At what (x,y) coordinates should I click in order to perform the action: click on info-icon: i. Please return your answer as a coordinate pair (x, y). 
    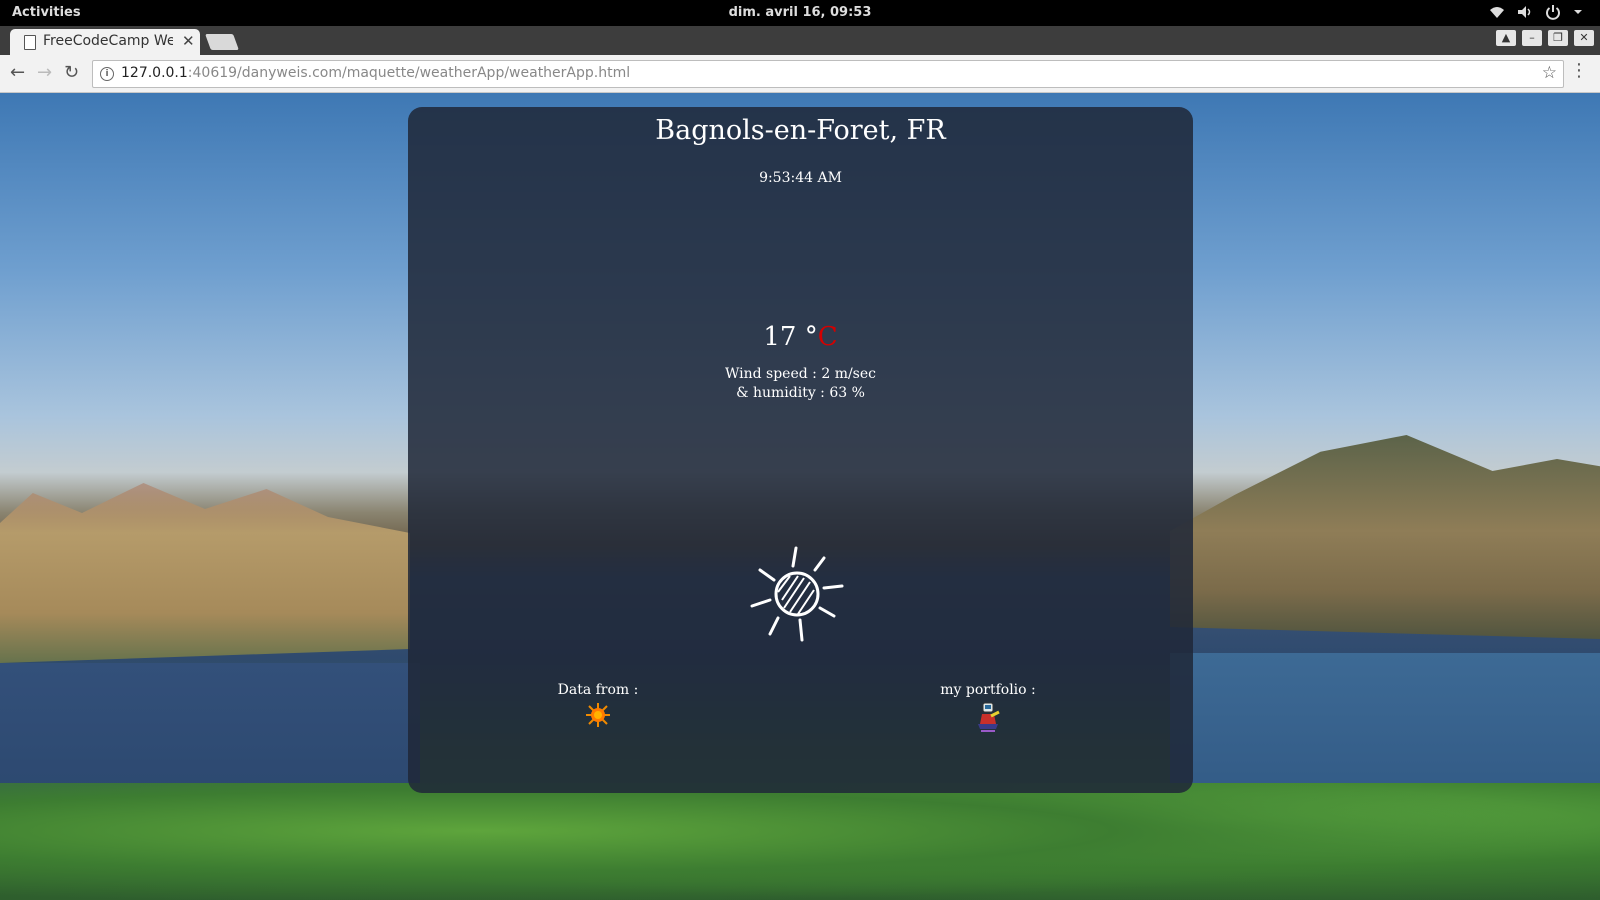
    Looking at the image, I should click on (107, 74).